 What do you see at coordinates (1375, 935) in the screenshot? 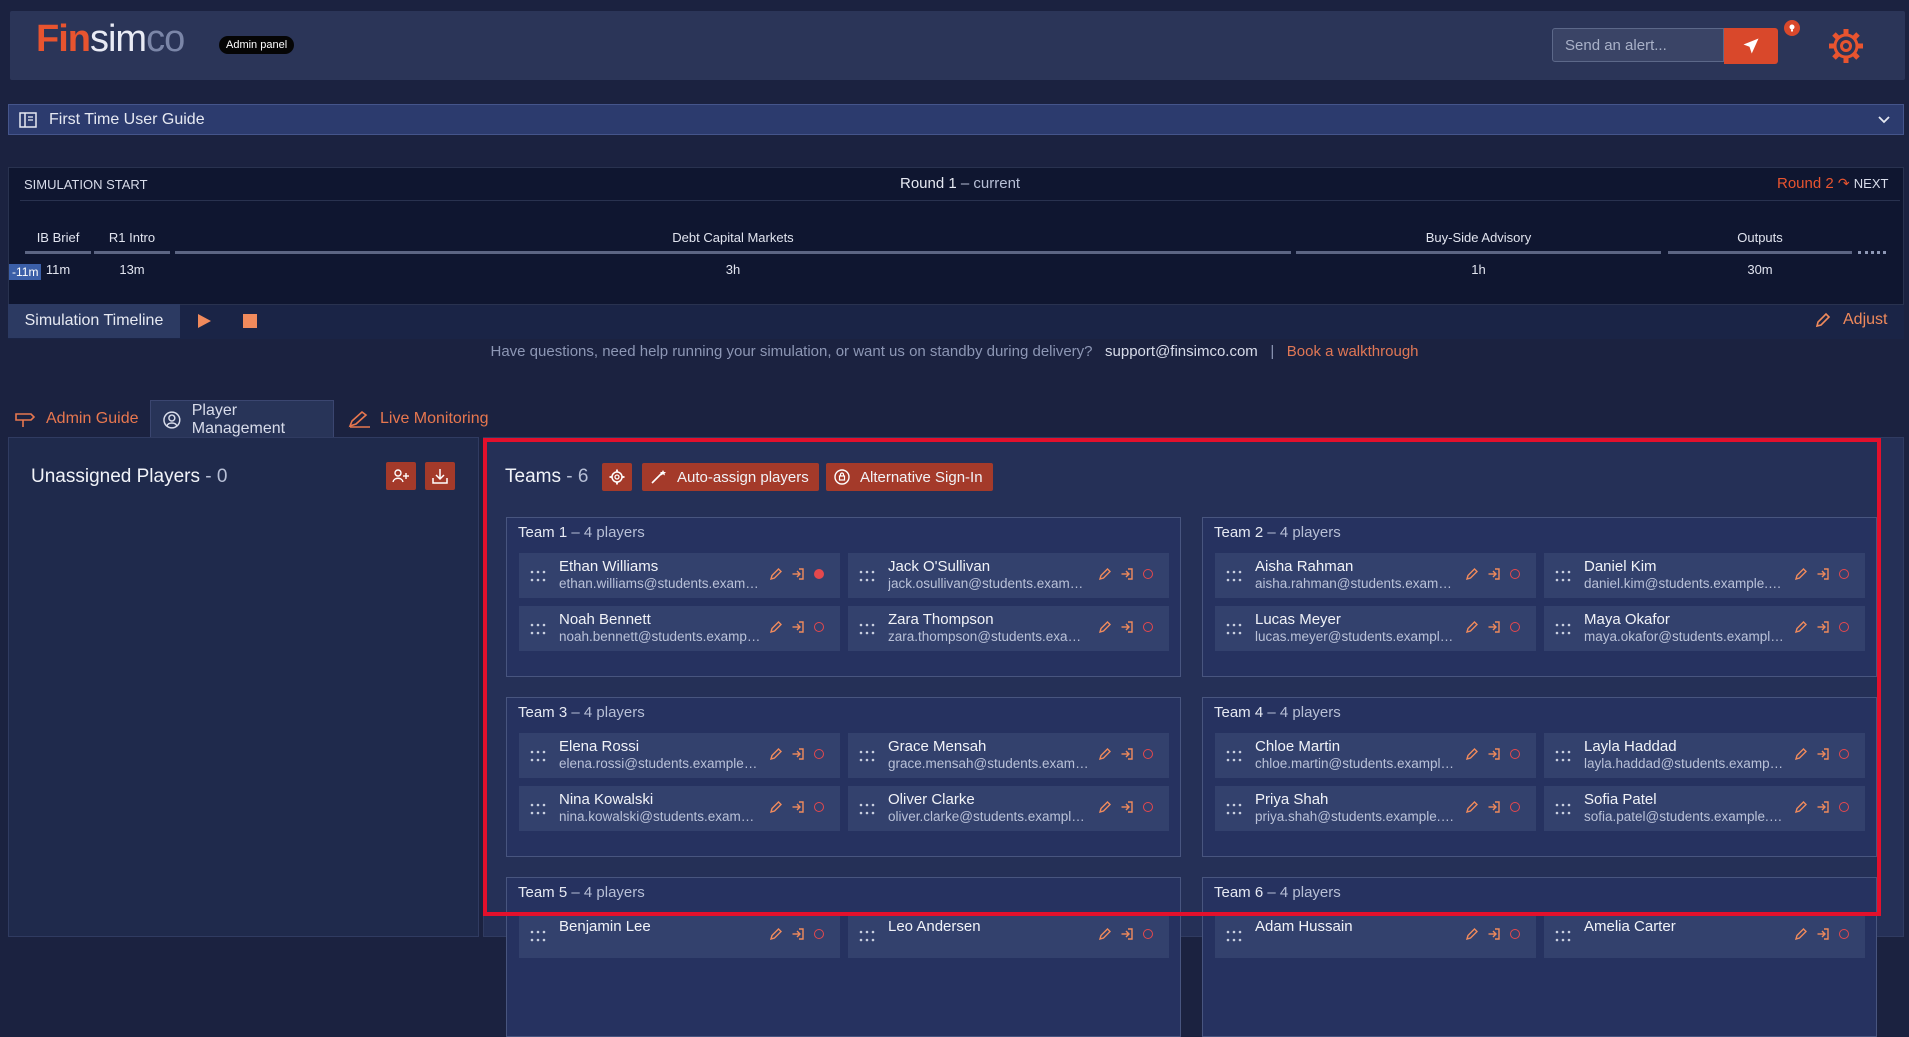
I see `player-card: Adam Hussain` at bounding box center [1375, 935].